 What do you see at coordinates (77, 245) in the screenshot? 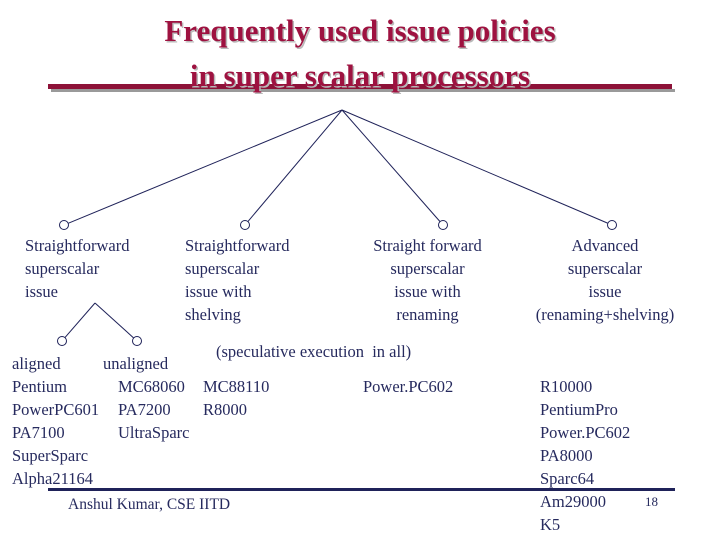
I see `cat1-text-line-1: Straightforward` at bounding box center [77, 245].